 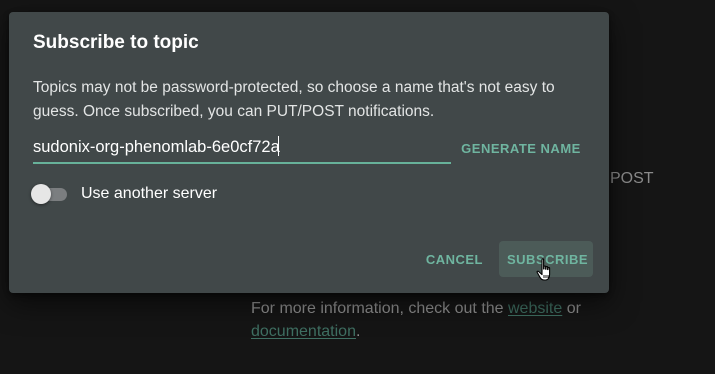 I want to click on use-another-server-row: Use another server, so click(x=124, y=194).